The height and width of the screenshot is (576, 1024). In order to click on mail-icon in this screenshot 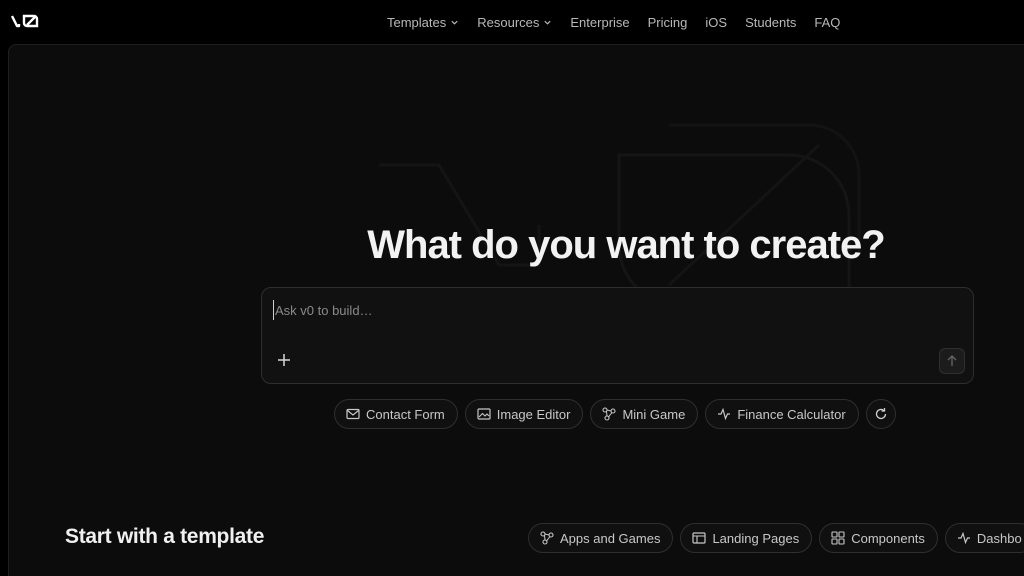, I will do `click(353, 414)`.